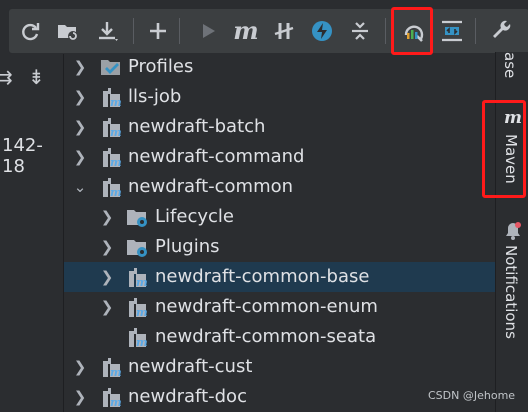 This screenshot has height=412, width=528. I want to click on left-panel-tools: ⇉ ⇟, so click(31, 78).